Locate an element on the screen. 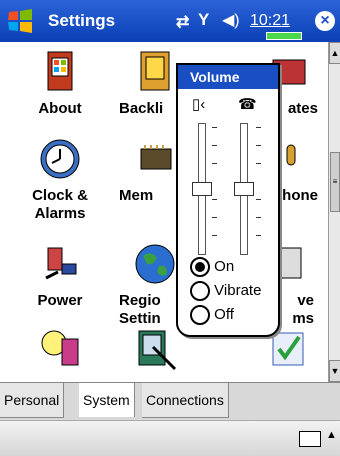  radio-on-circle is located at coordinates (200, 267).